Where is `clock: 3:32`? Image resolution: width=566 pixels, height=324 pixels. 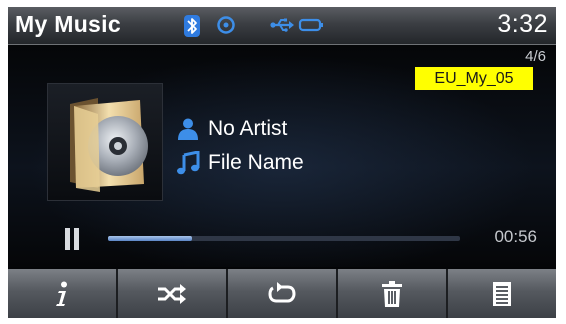
clock: 3:32 is located at coordinates (522, 24).